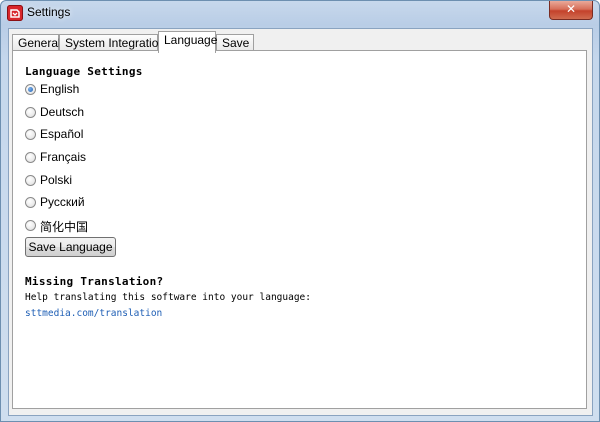  I want to click on radio-label: English, so click(60, 89).